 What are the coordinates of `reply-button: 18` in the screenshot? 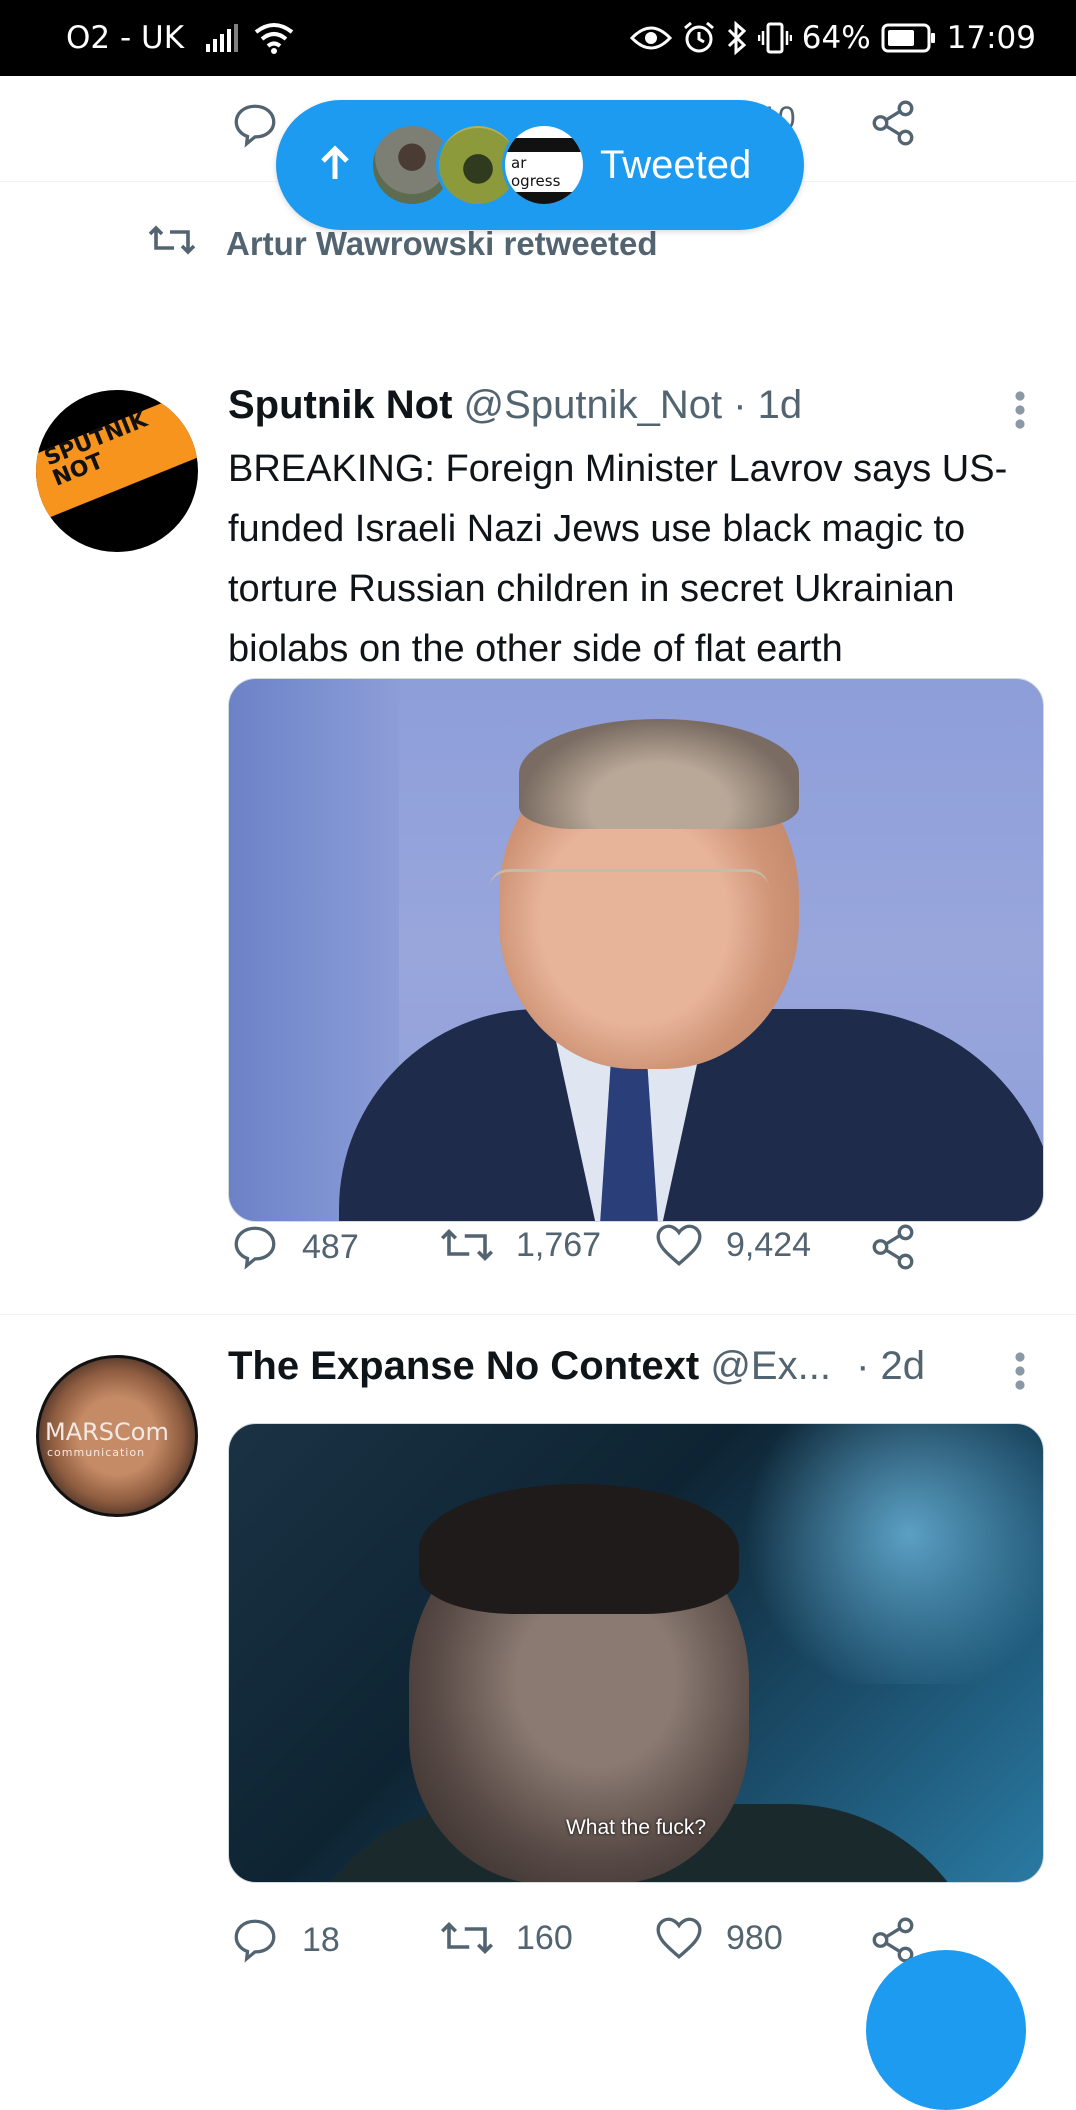 It's located at (285, 1940).